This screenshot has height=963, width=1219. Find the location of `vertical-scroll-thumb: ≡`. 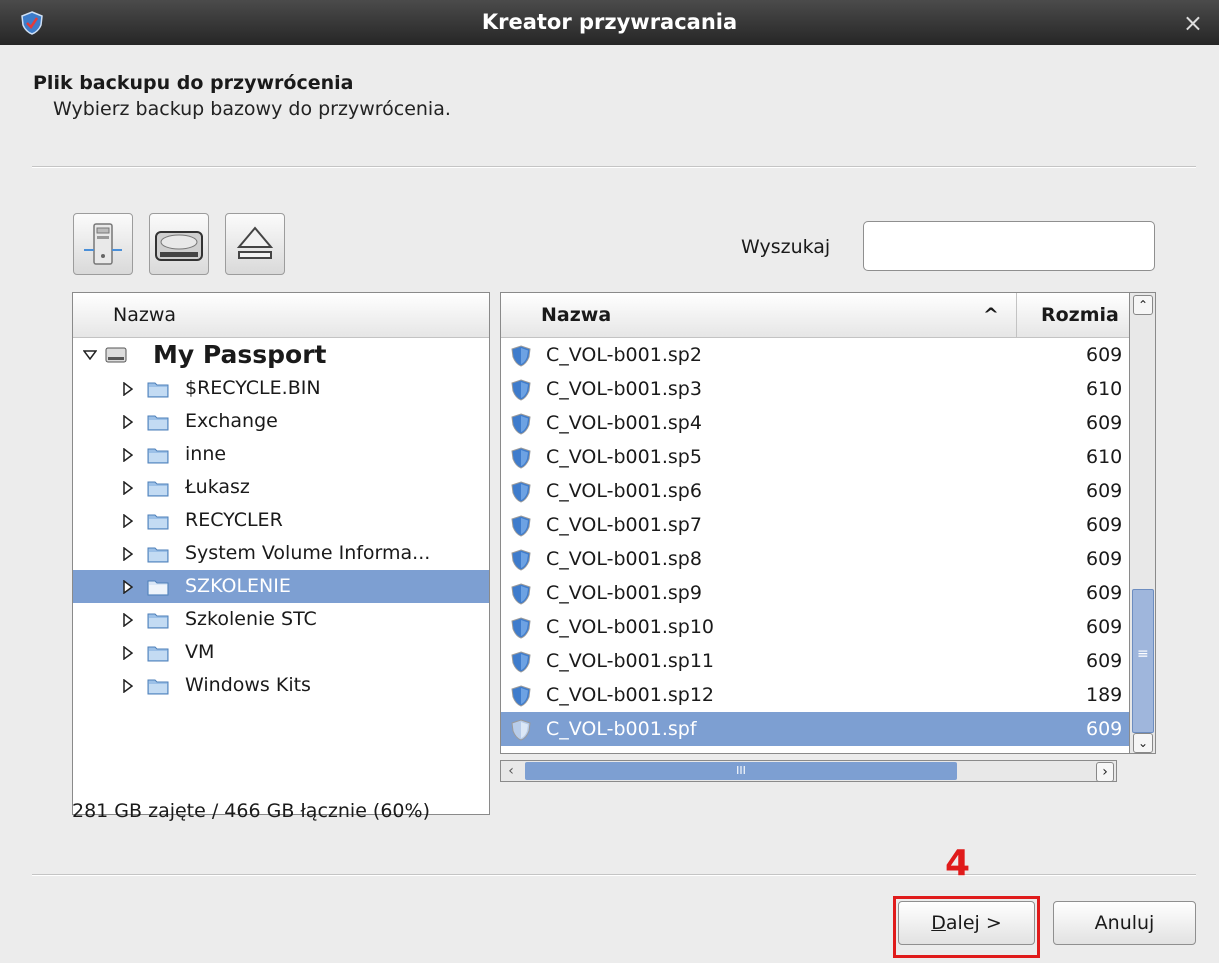

vertical-scroll-thumb: ≡ is located at coordinates (1143, 661).